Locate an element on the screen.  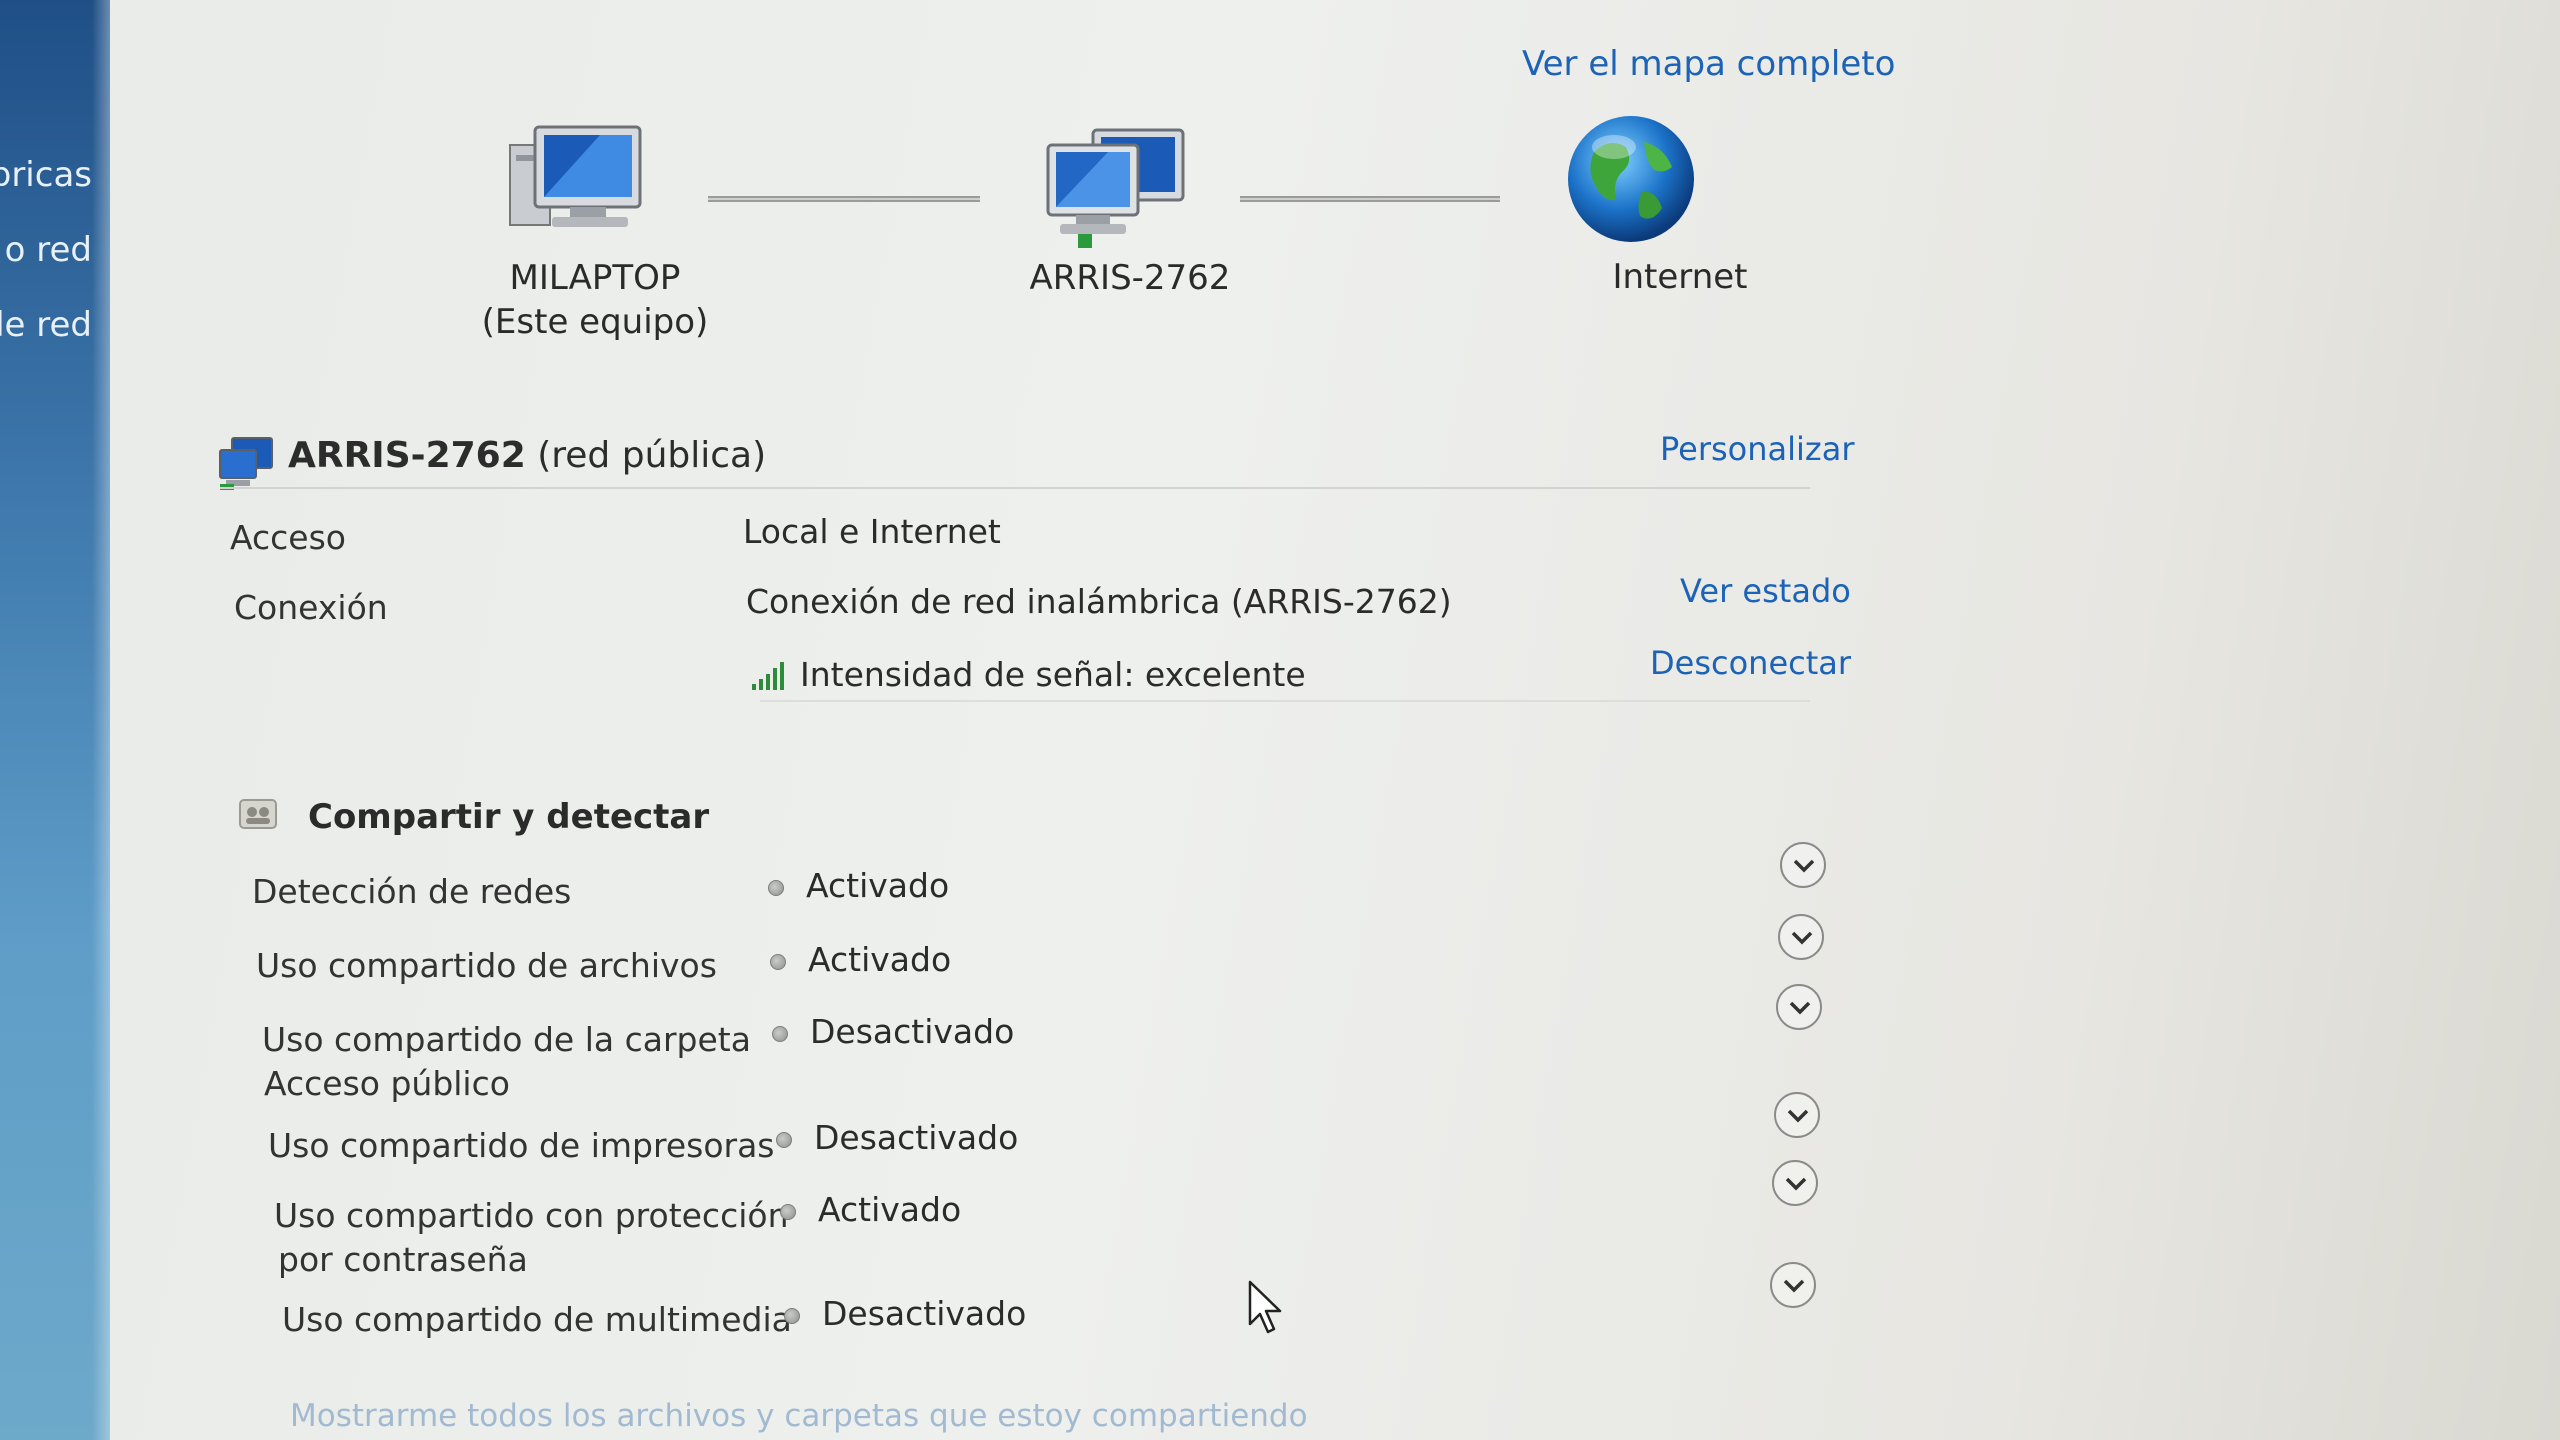
navigation-pane: bricas o red de red is located at coordinates (55, 720).